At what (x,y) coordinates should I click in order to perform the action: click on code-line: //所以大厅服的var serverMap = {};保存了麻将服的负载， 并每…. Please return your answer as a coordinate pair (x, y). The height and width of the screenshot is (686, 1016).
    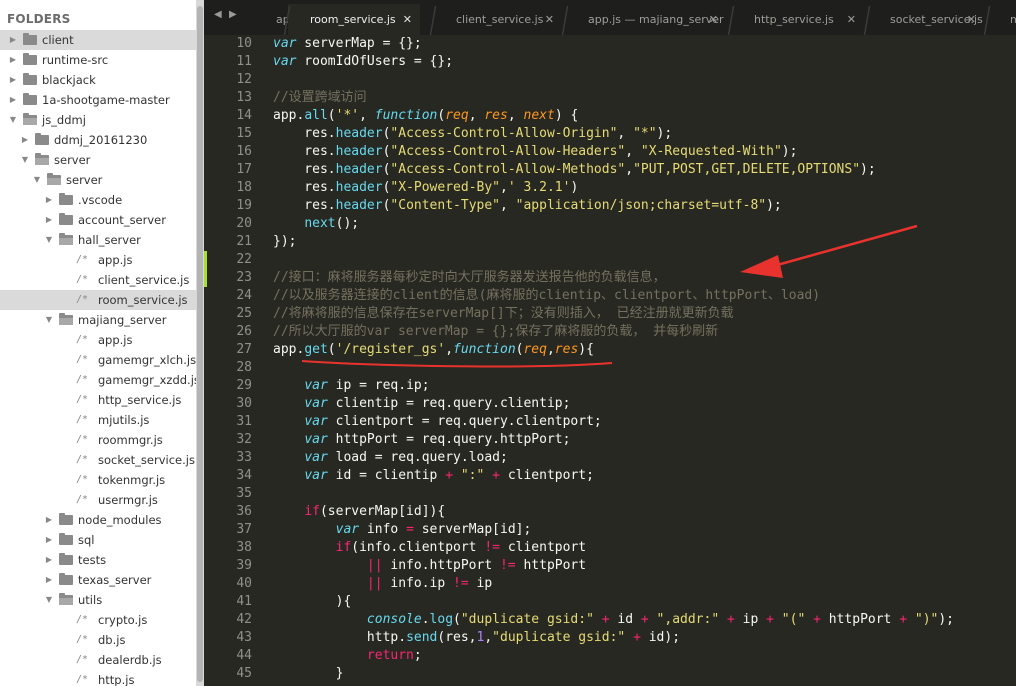
    Looking at the image, I should click on (495, 332).